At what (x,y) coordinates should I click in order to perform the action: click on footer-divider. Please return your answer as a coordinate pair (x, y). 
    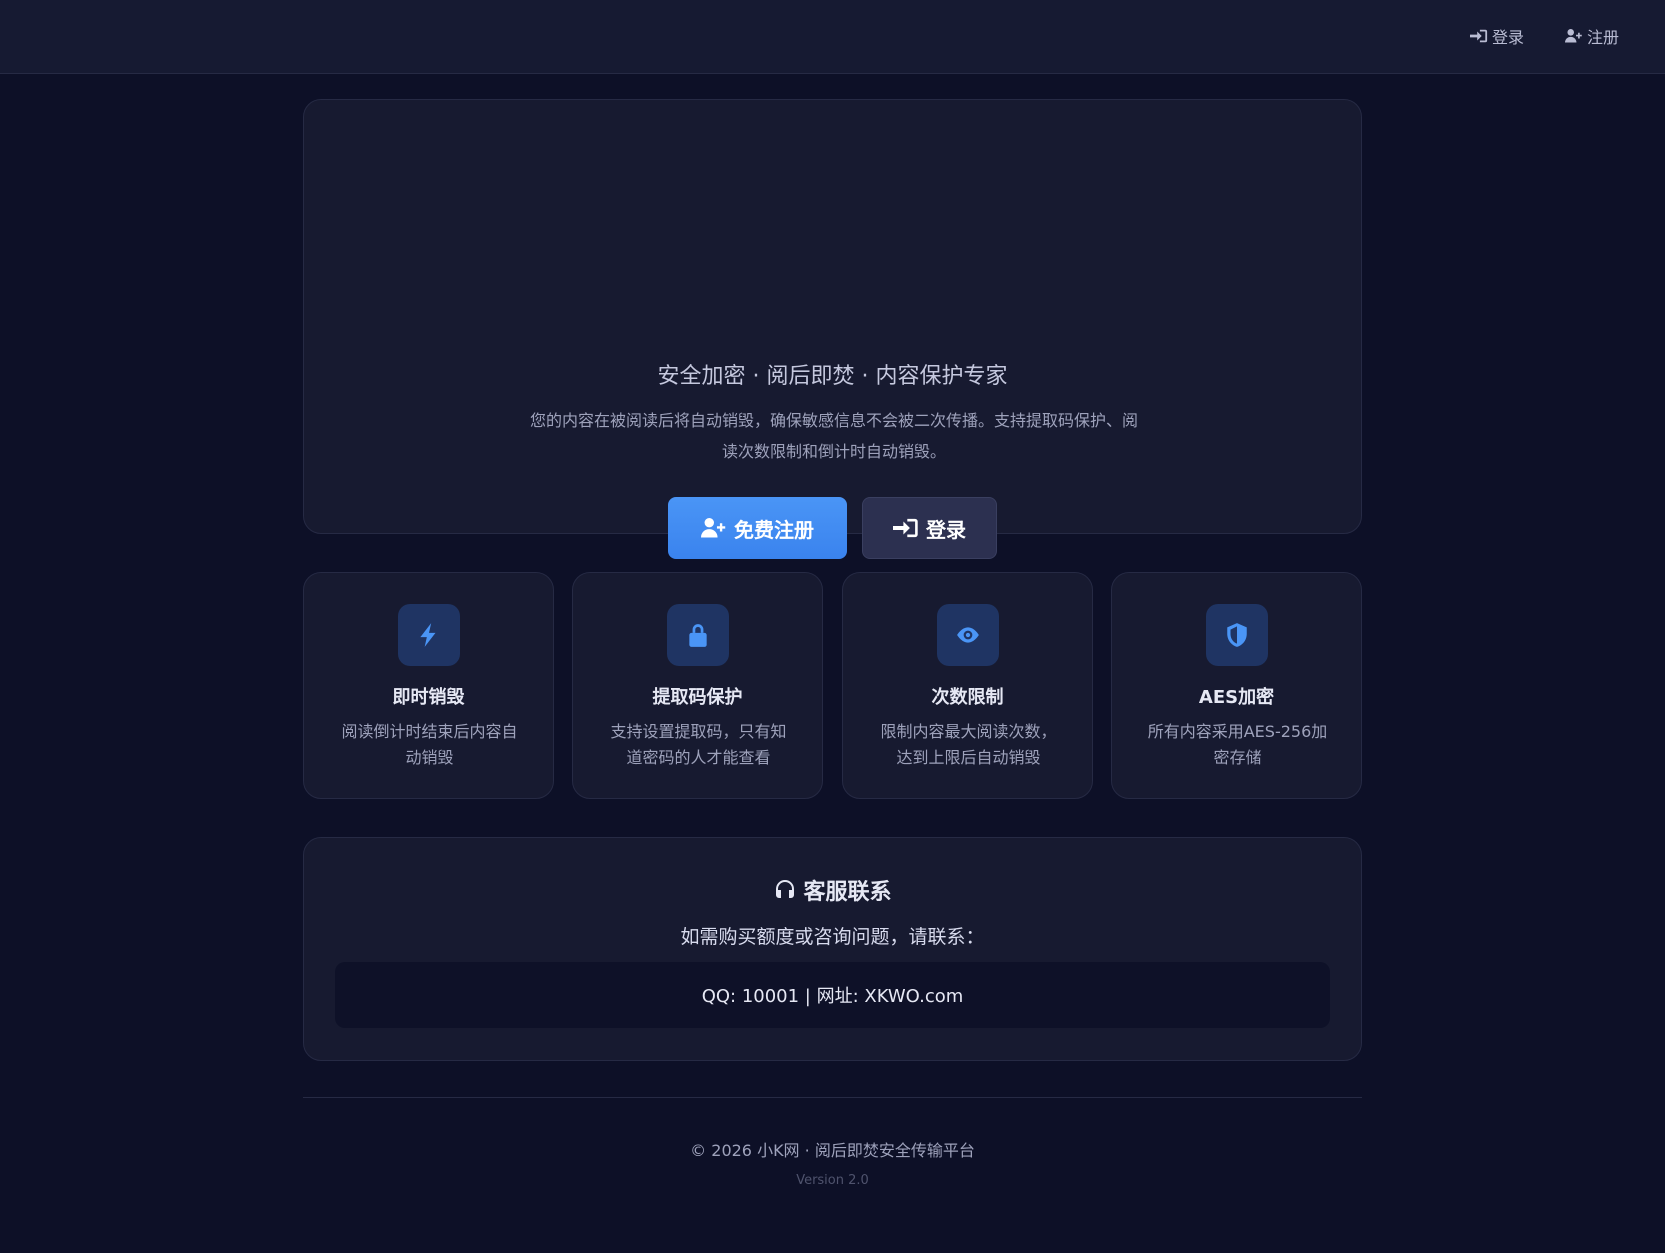
    Looking at the image, I should click on (832, 1097).